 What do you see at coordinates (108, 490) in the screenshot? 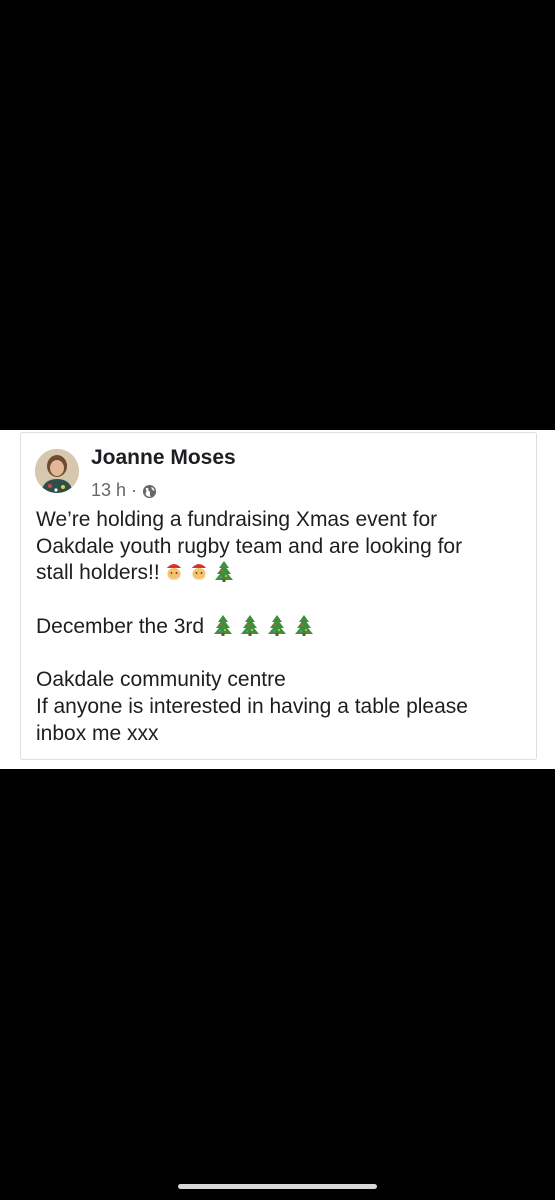
I see `post-time: 13 h` at bounding box center [108, 490].